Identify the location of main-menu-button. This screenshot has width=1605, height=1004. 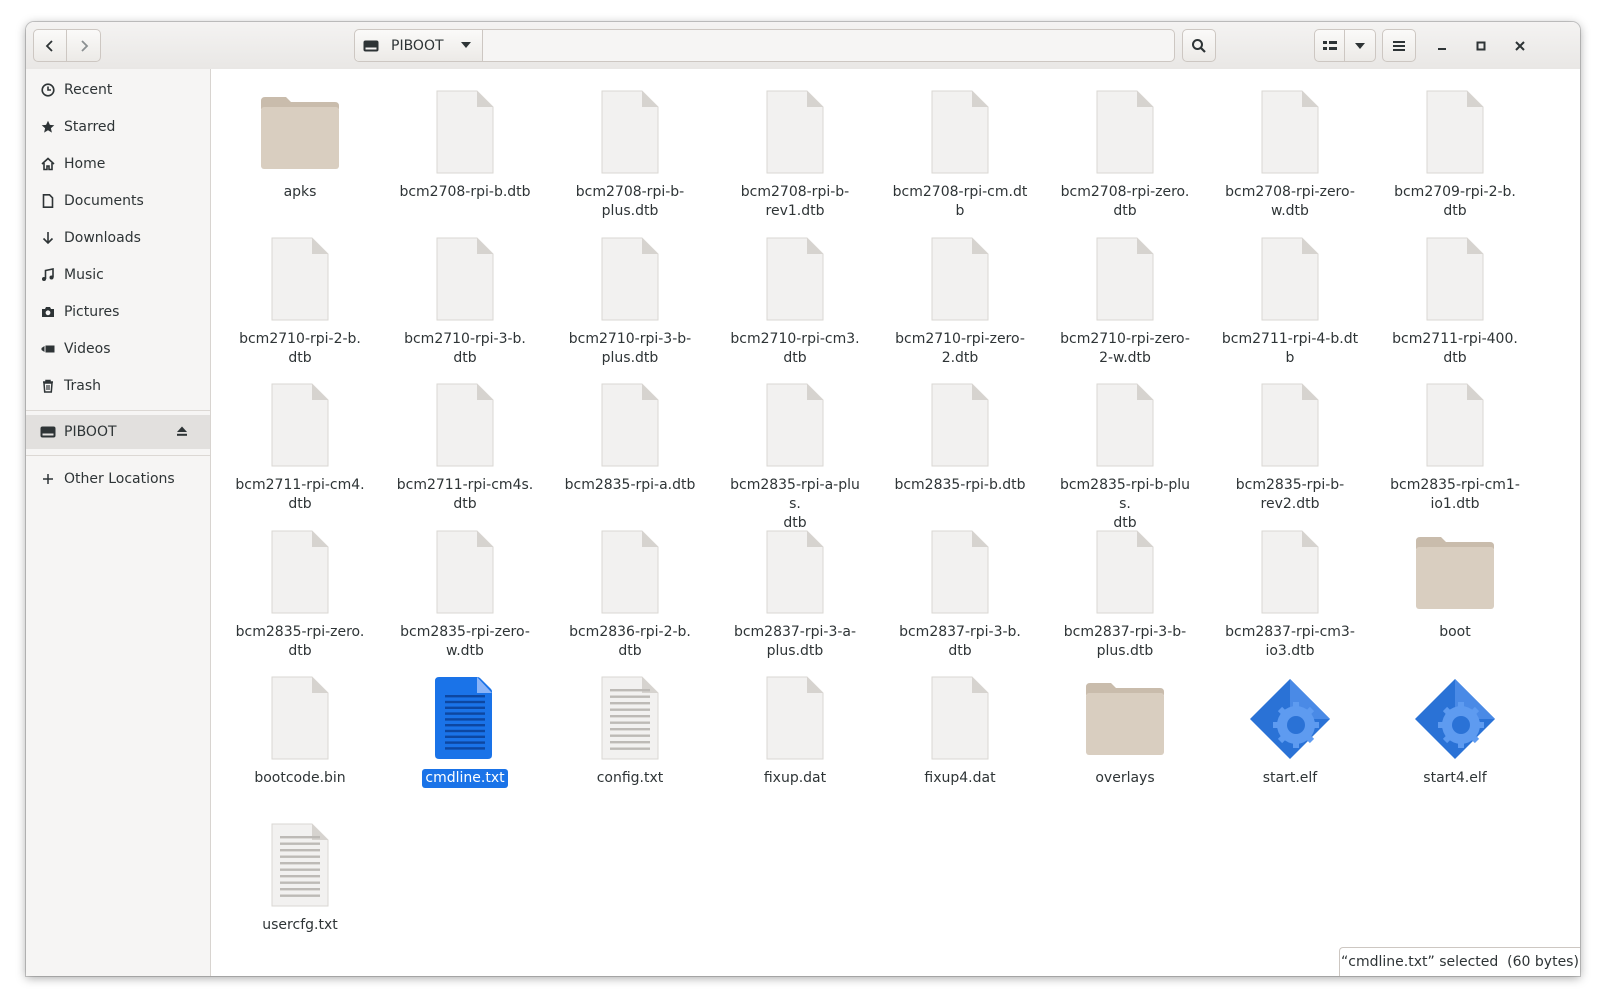
(1399, 45).